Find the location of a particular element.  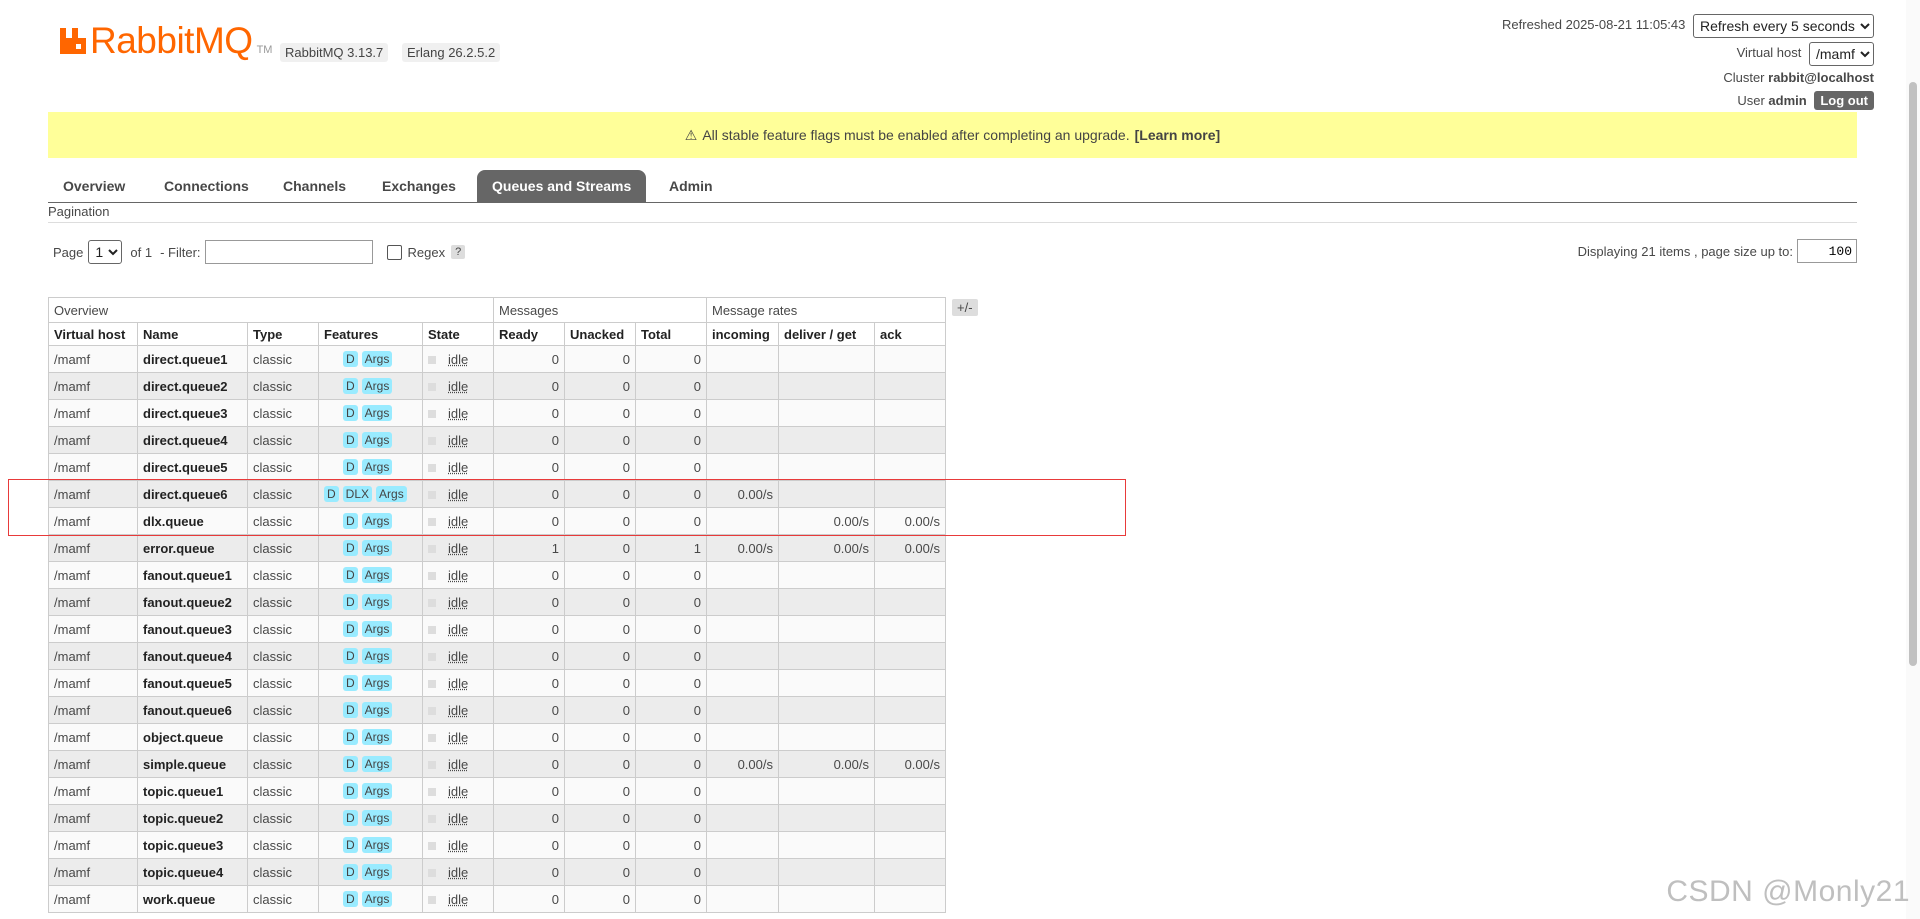

cell-state: idle is located at coordinates (458, 872).